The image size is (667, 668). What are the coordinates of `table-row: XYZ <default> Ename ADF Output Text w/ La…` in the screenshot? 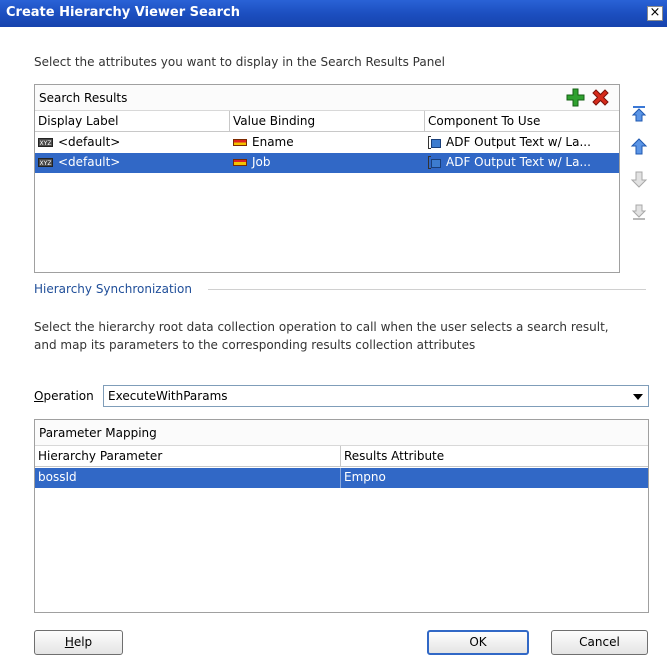 It's located at (327, 143).